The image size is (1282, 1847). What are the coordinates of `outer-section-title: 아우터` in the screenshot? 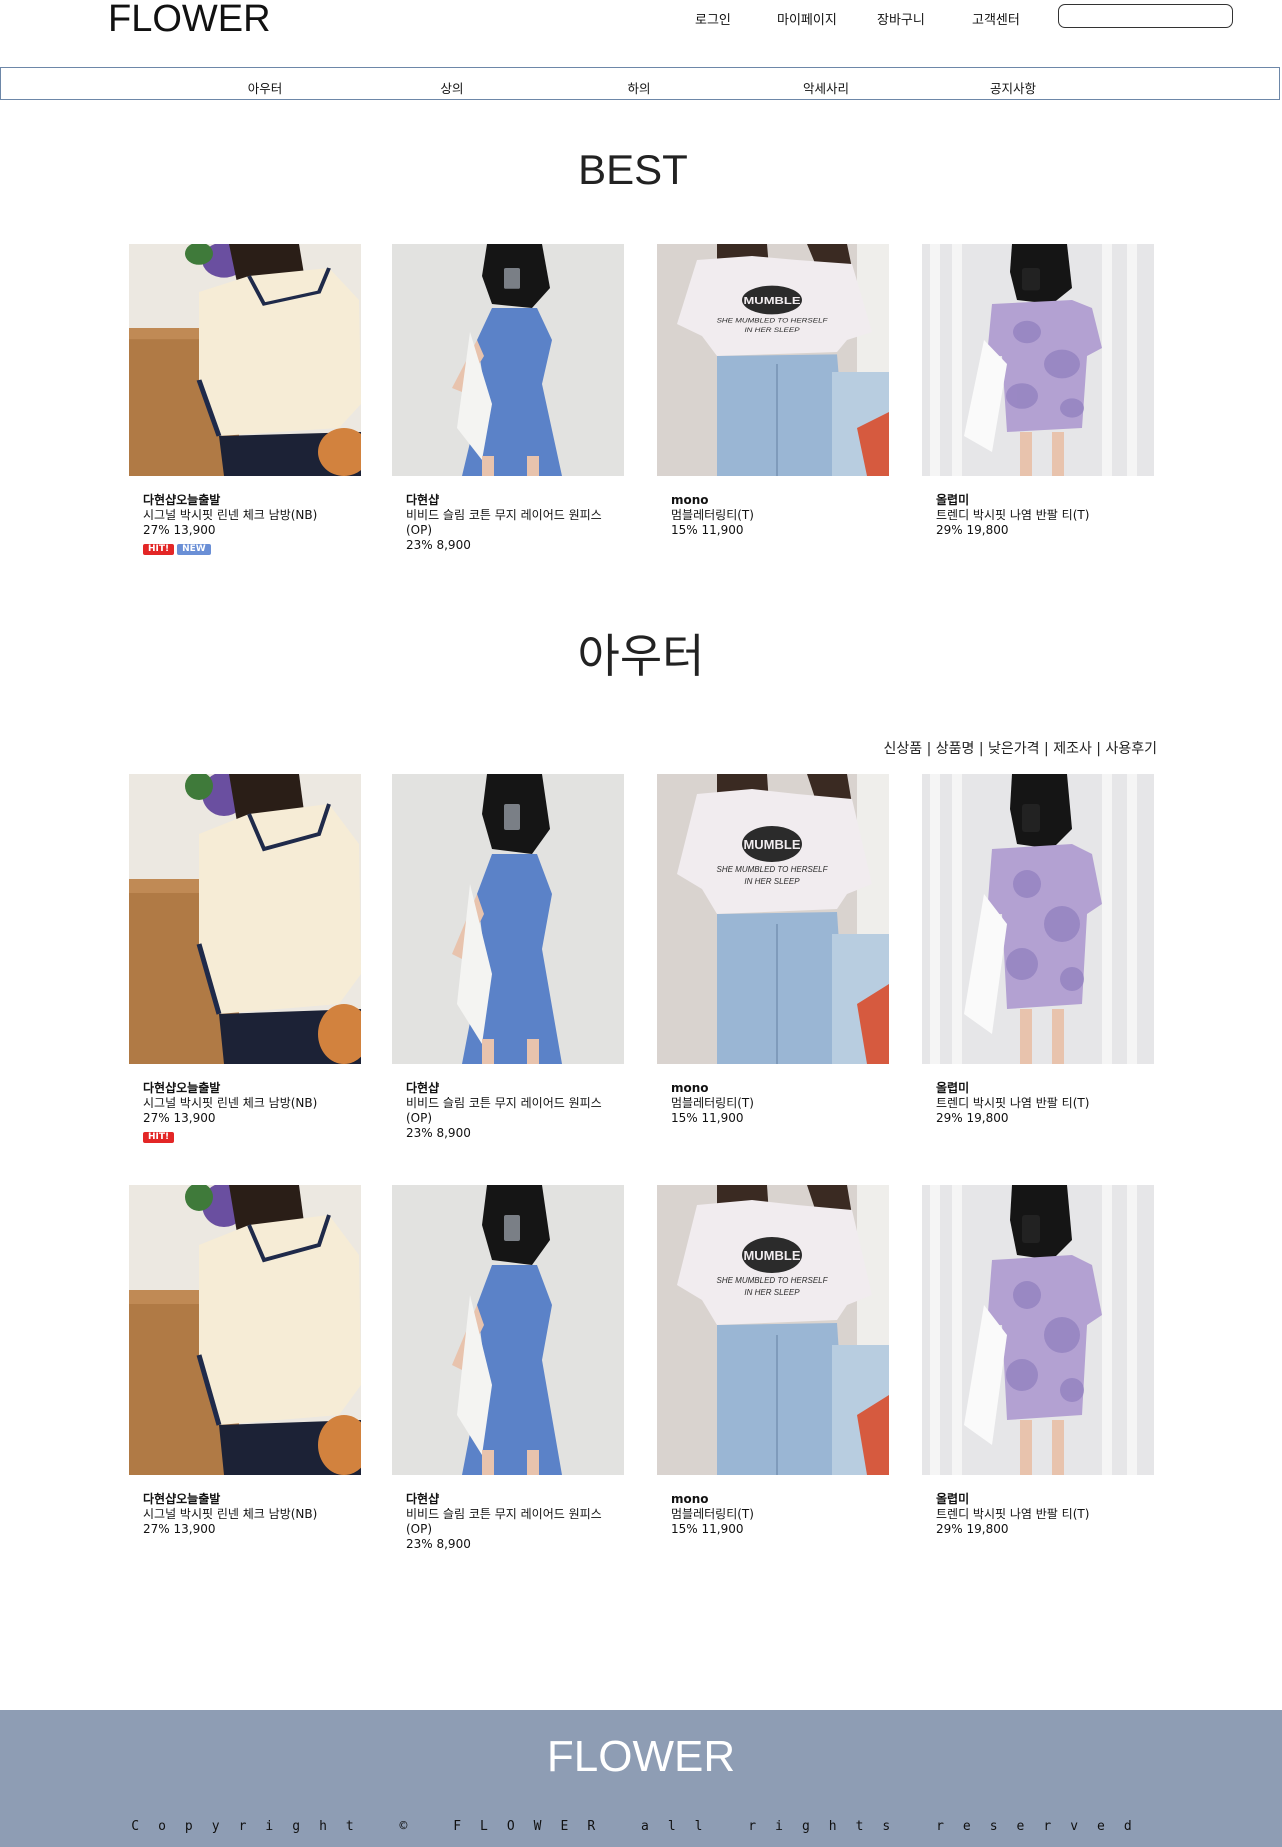 It's located at (641, 656).